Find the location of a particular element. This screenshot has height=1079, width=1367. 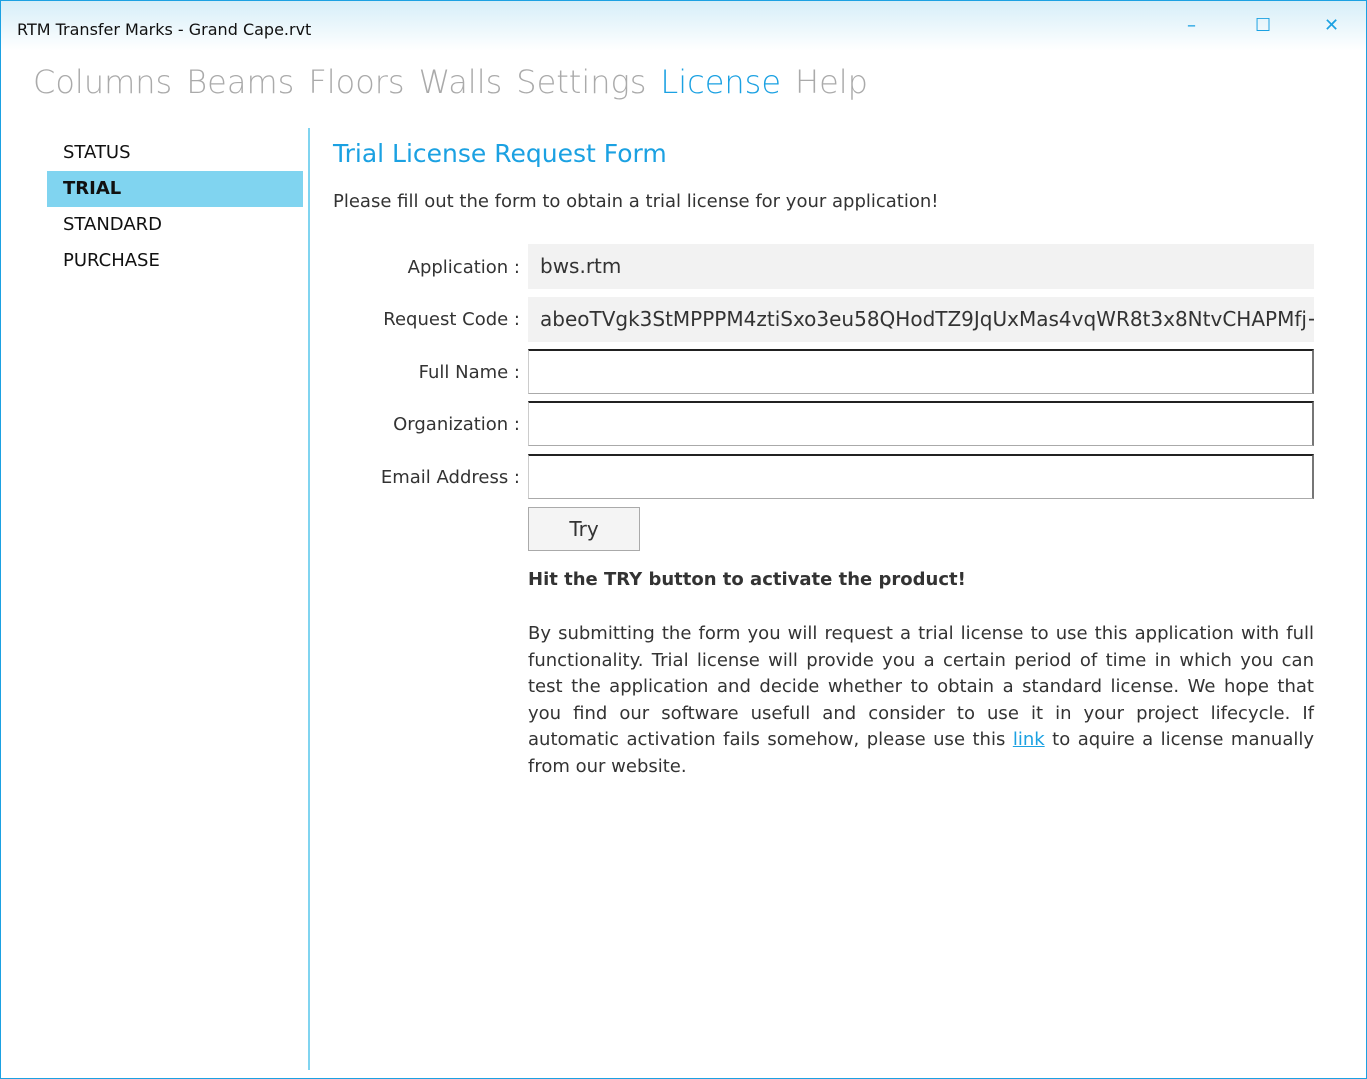

menu-help: Help is located at coordinates (831, 82).